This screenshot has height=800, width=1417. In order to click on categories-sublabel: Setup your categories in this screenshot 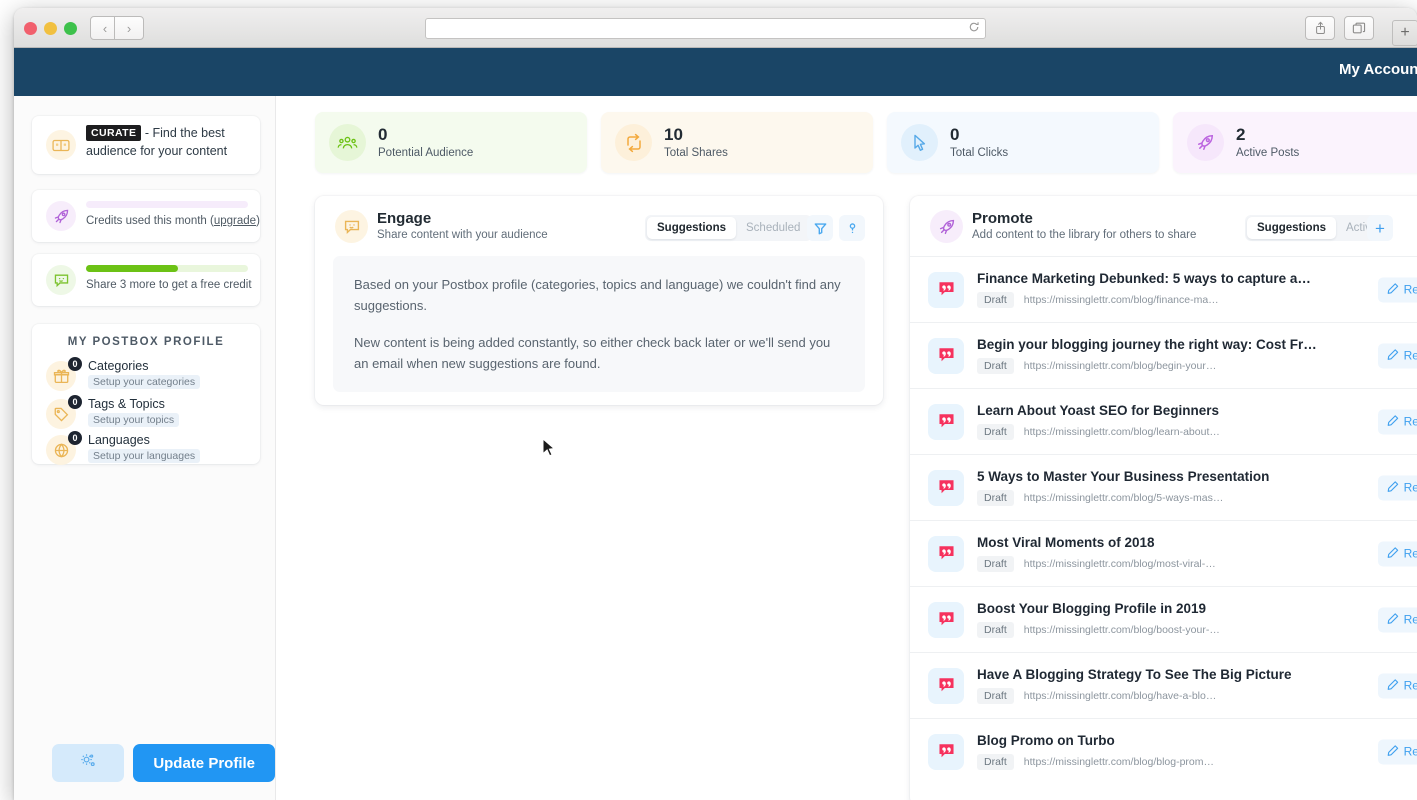, I will do `click(144, 382)`.